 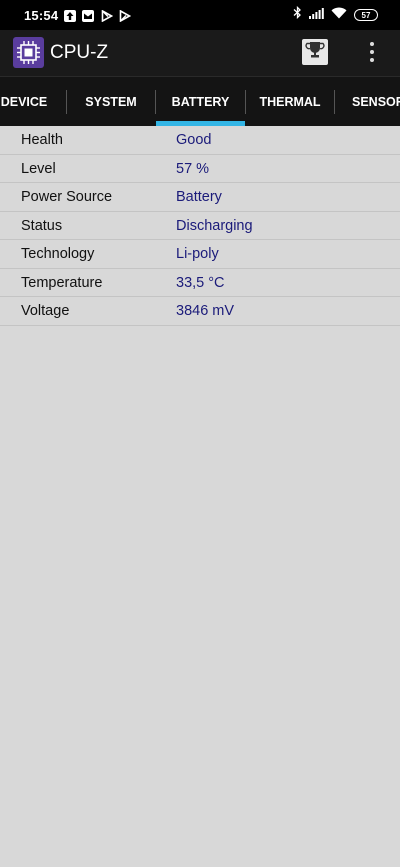 What do you see at coordinates (79, 52) in the screenshot?
I see `app-title: CPU-Z` at bounding box center [79, 52].